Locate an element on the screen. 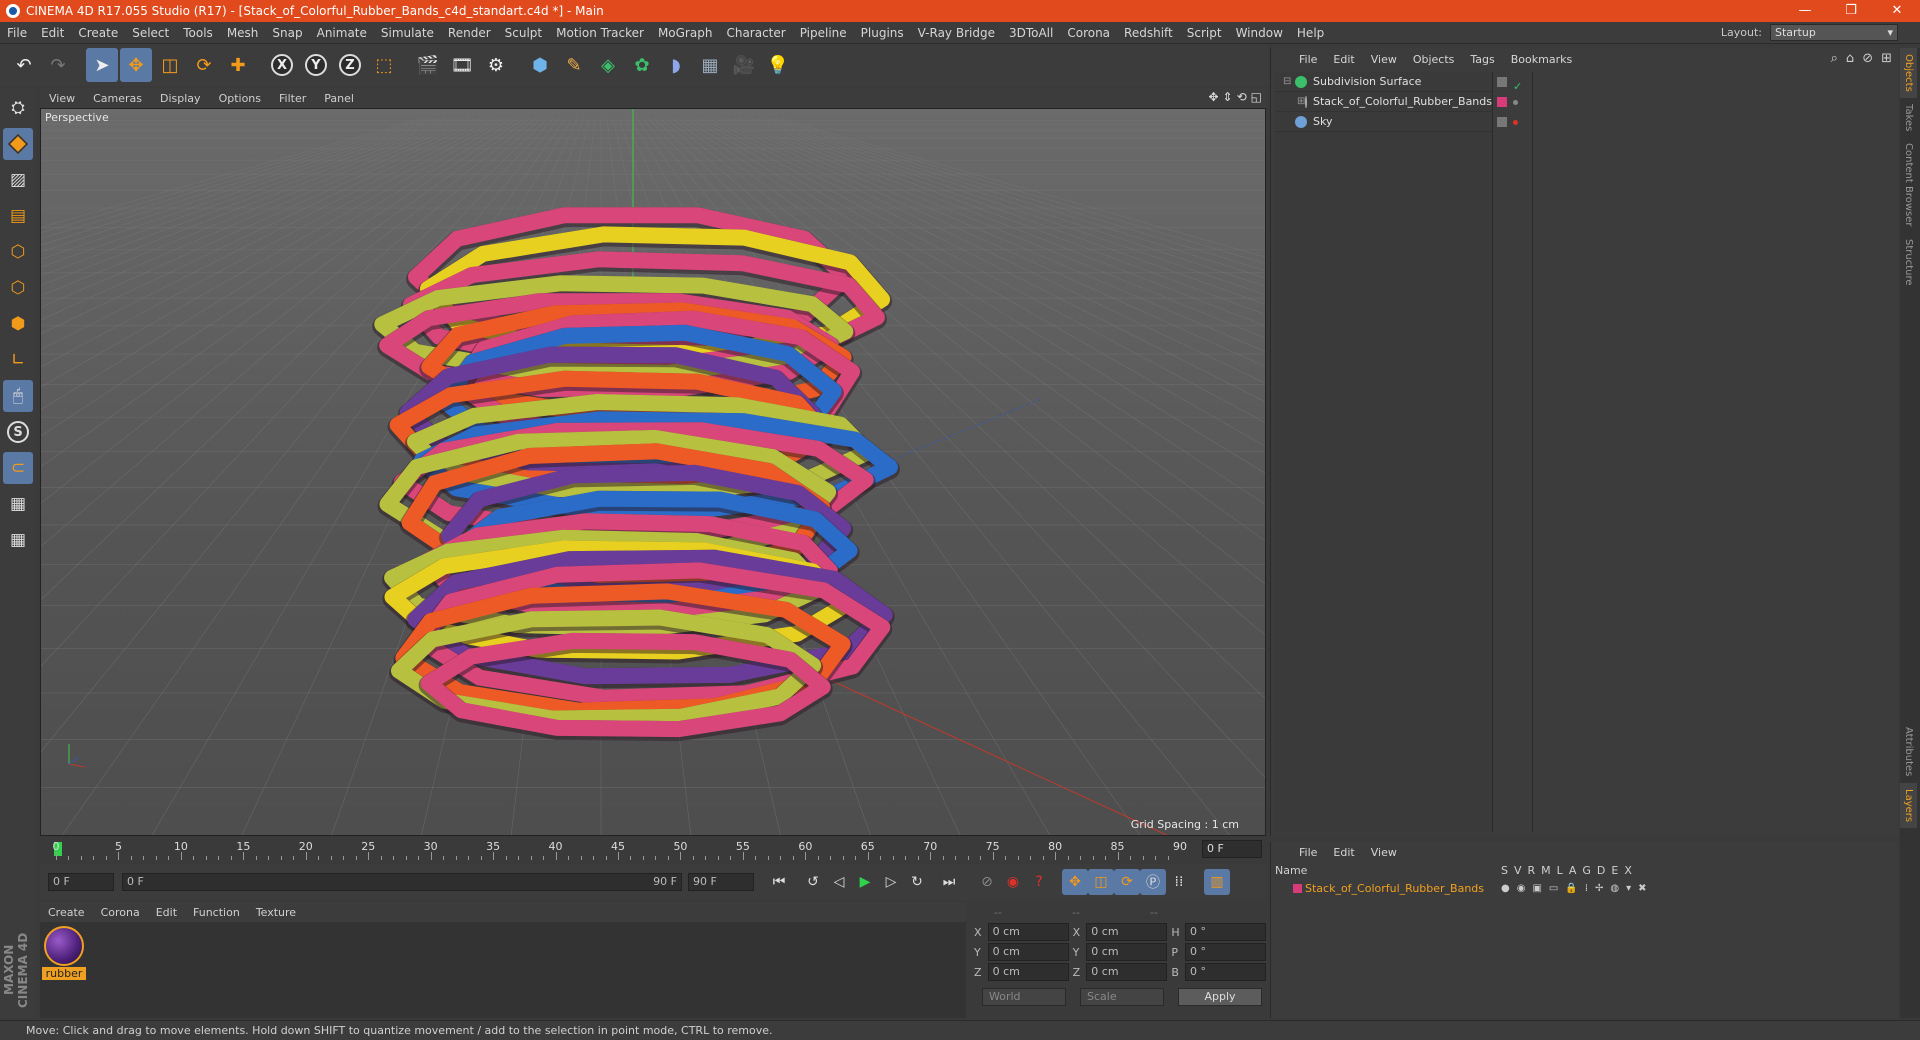  expressions-toggle-icon: ▾ is located at coordinates (1628, 888).